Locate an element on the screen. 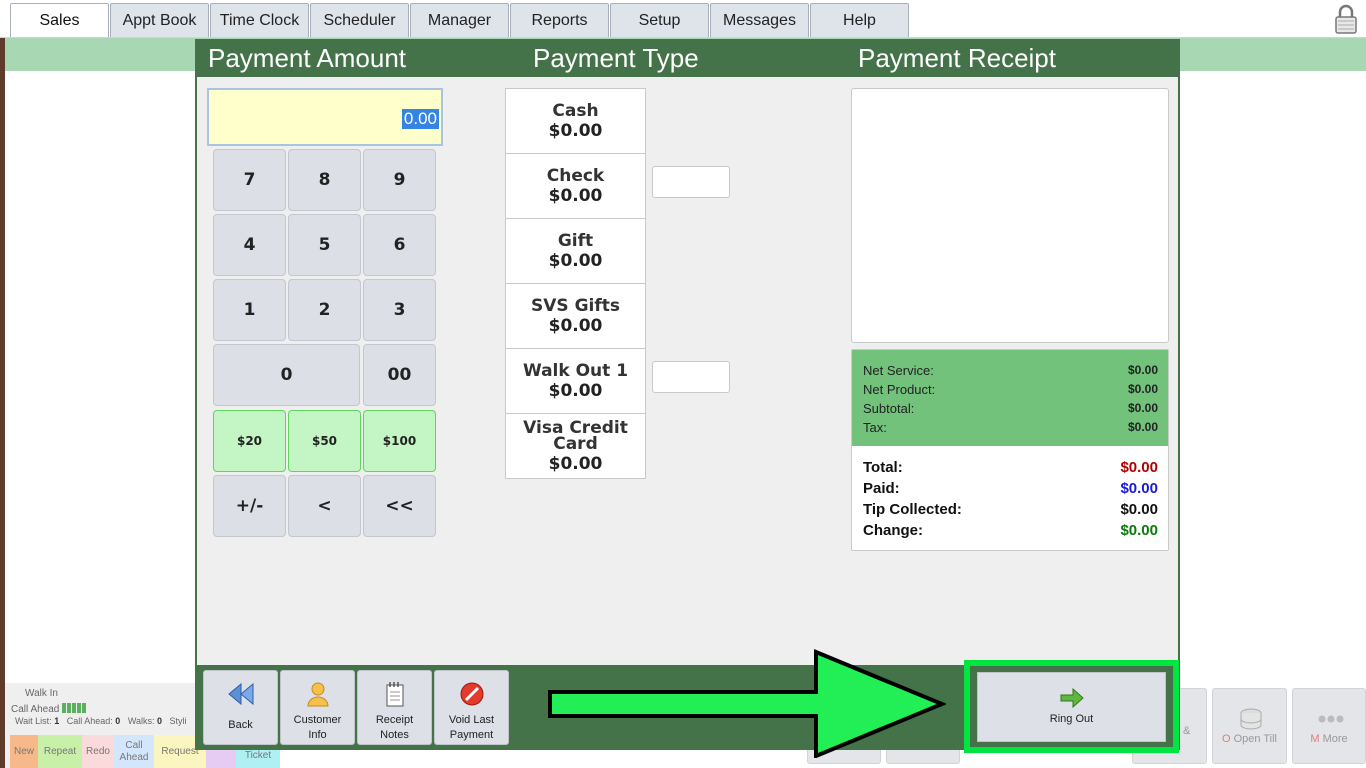  net-service-value: $0.00 is located at coordinates (1142, 370).